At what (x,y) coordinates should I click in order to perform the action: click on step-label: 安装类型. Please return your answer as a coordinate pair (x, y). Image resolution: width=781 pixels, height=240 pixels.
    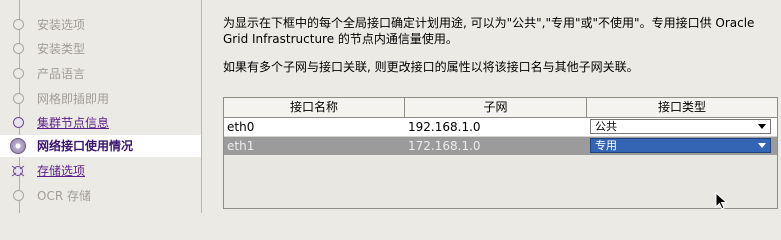
    Looking at the image, I should click on (61, 49).